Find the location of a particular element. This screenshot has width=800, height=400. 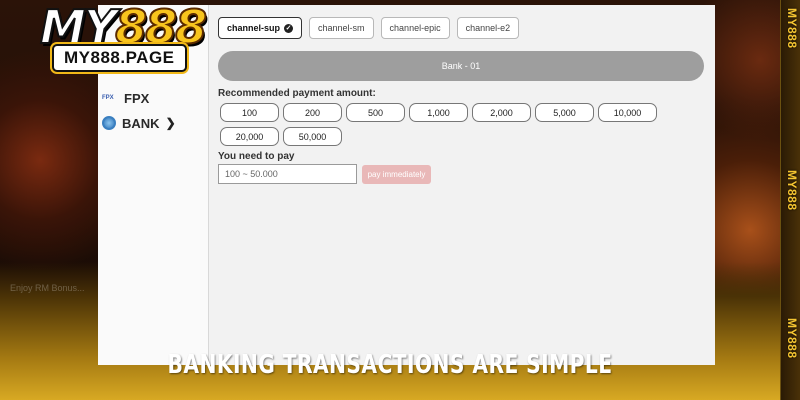

tab-channel-sm: channel-sm is located at coordinates (341, 28).